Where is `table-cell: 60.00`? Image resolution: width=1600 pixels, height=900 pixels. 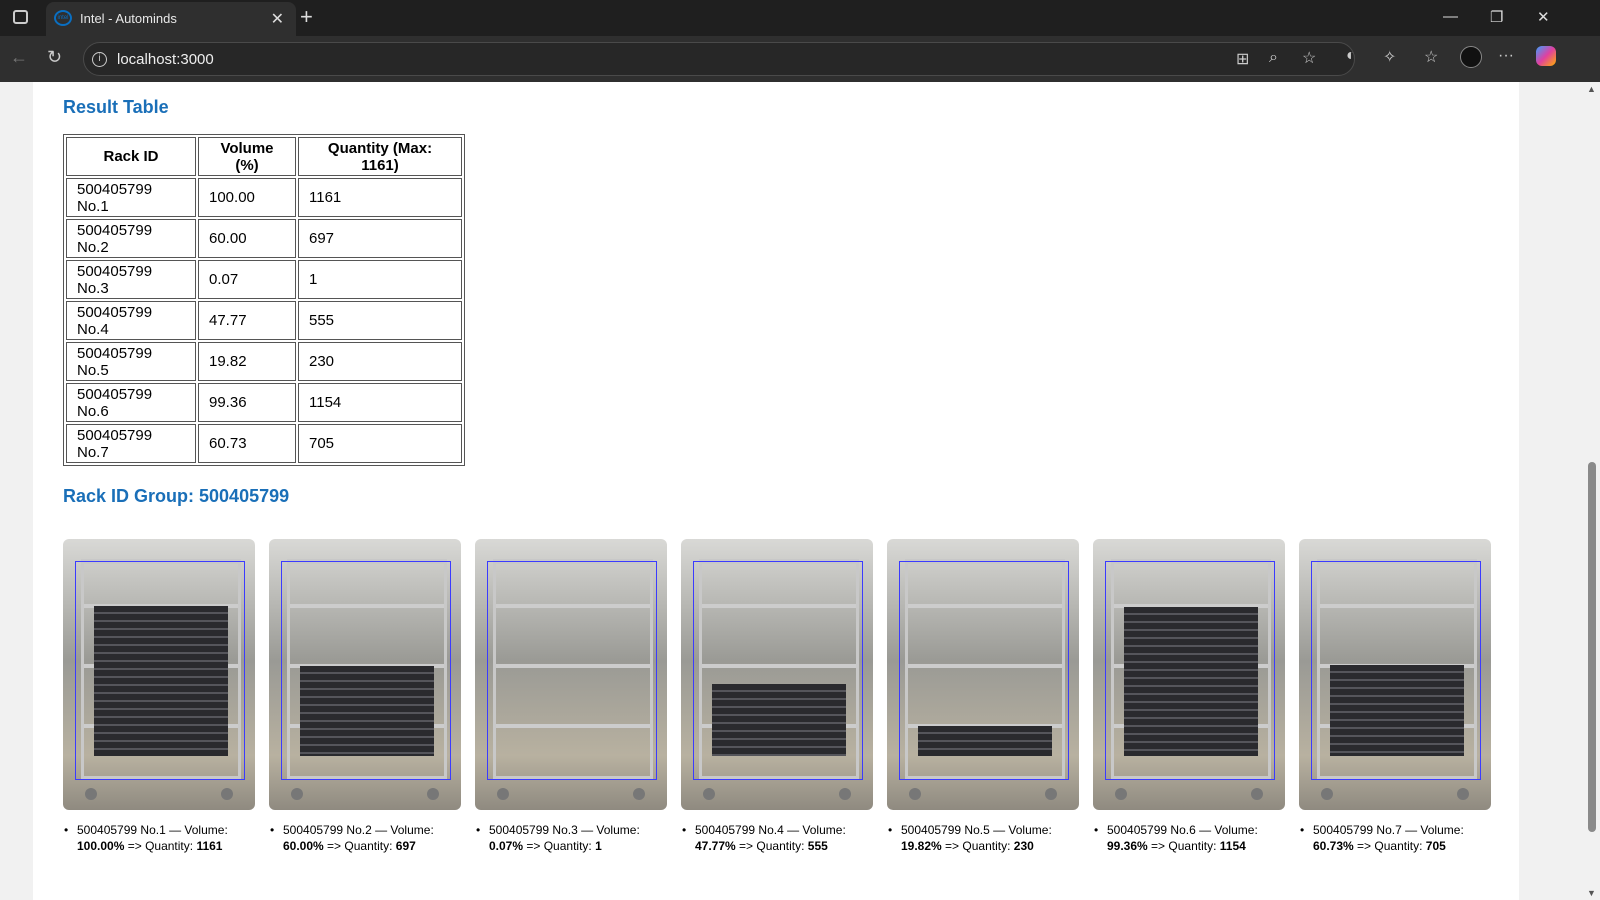 table-cell: 60.00 is located at coordinates (247, 238).